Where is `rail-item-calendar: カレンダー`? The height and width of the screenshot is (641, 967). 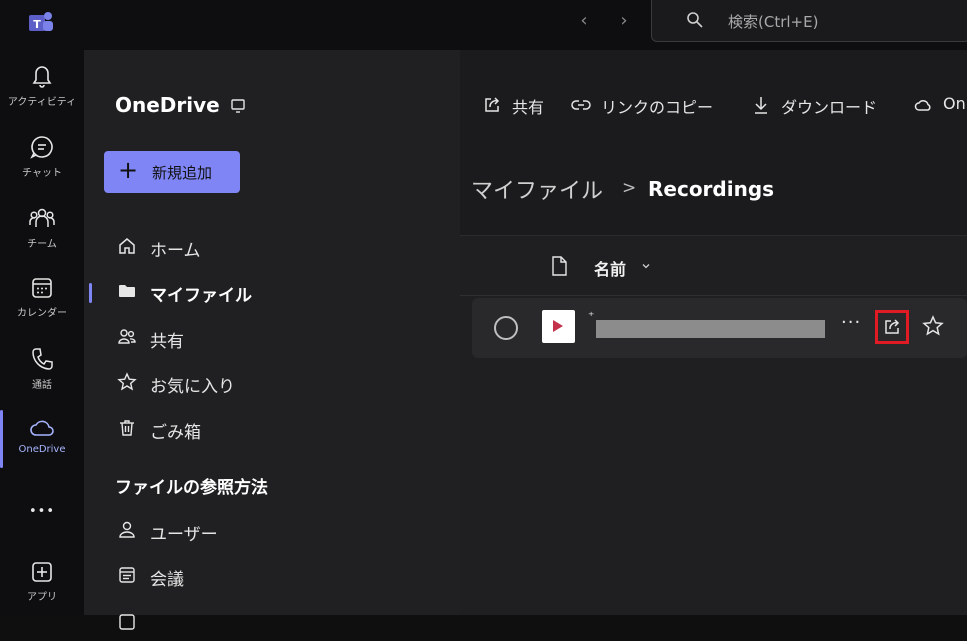 rail-item-calendar: カレンダー is located at coordinates (42, 311).